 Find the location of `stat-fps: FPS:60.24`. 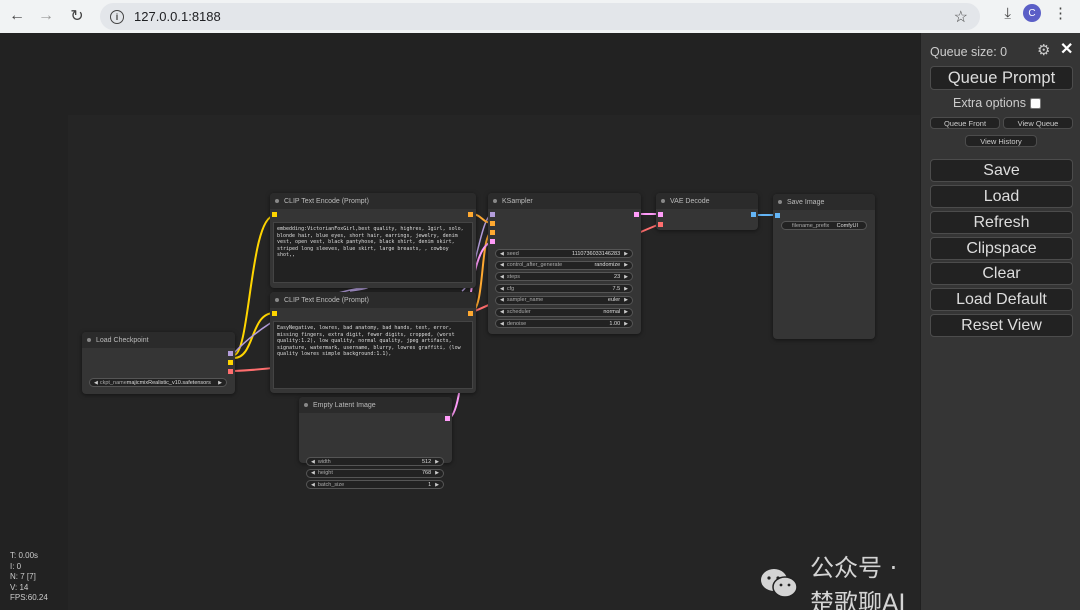

stat-fps: FPS:60.24 is located at coordinates (29, 598).